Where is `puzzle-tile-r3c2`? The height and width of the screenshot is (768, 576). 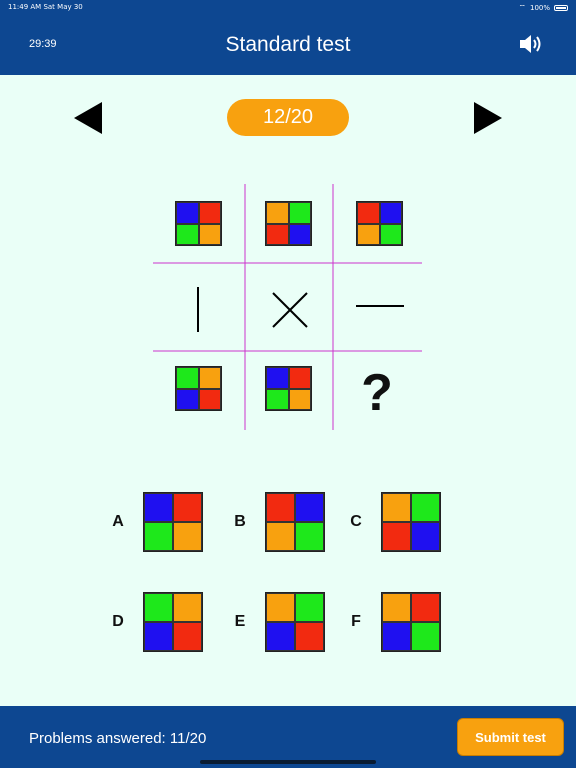
puzzle-tile-r3c2 is located at coordinates (288, 388).